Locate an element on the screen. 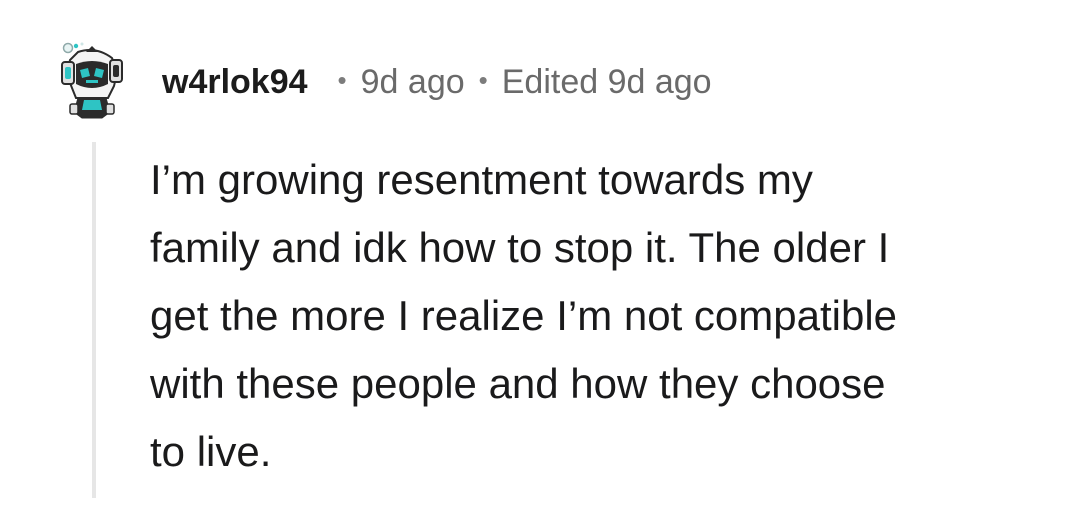  comment-body-line: I’m growing resentment towards my is located at coordinates (481, 179).